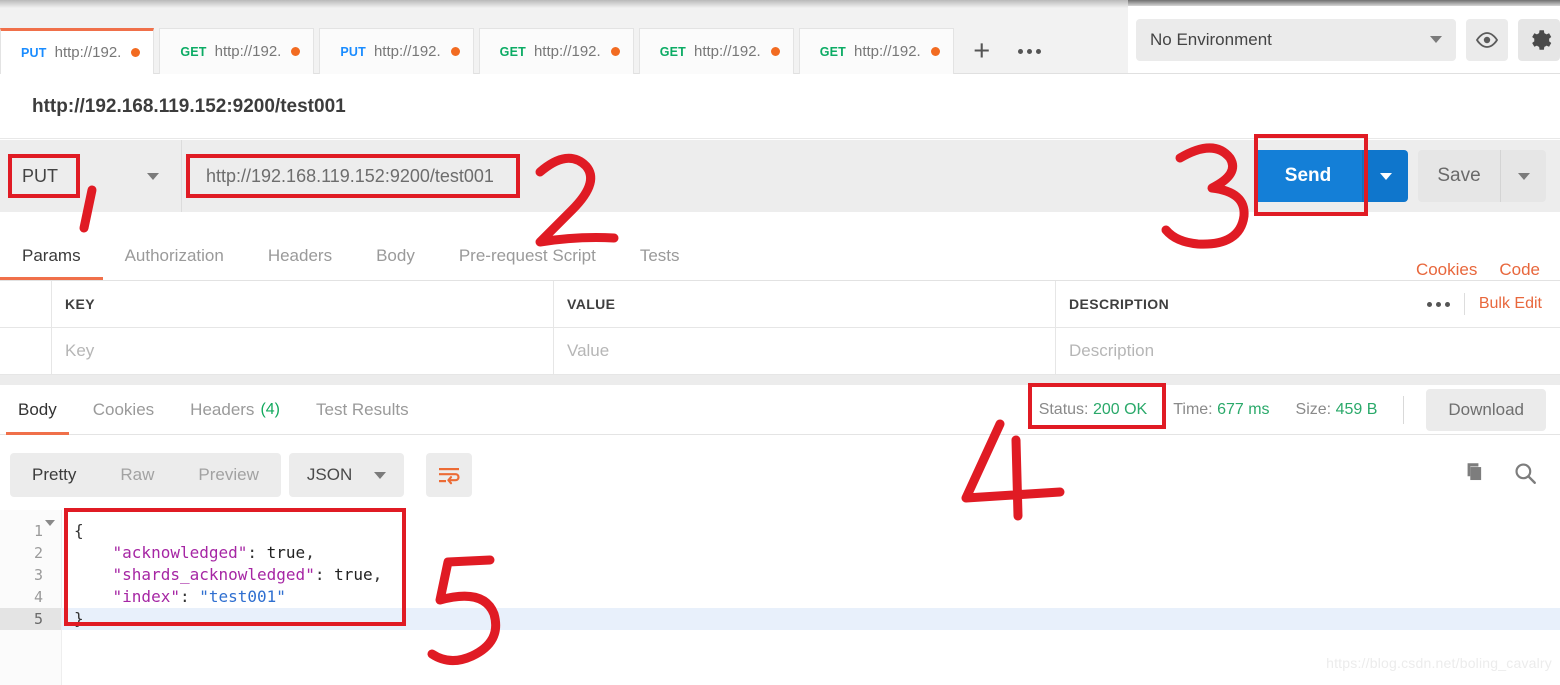 The image size is (1560, 685). I want to click on download-button: Download, so click(1486, 409).